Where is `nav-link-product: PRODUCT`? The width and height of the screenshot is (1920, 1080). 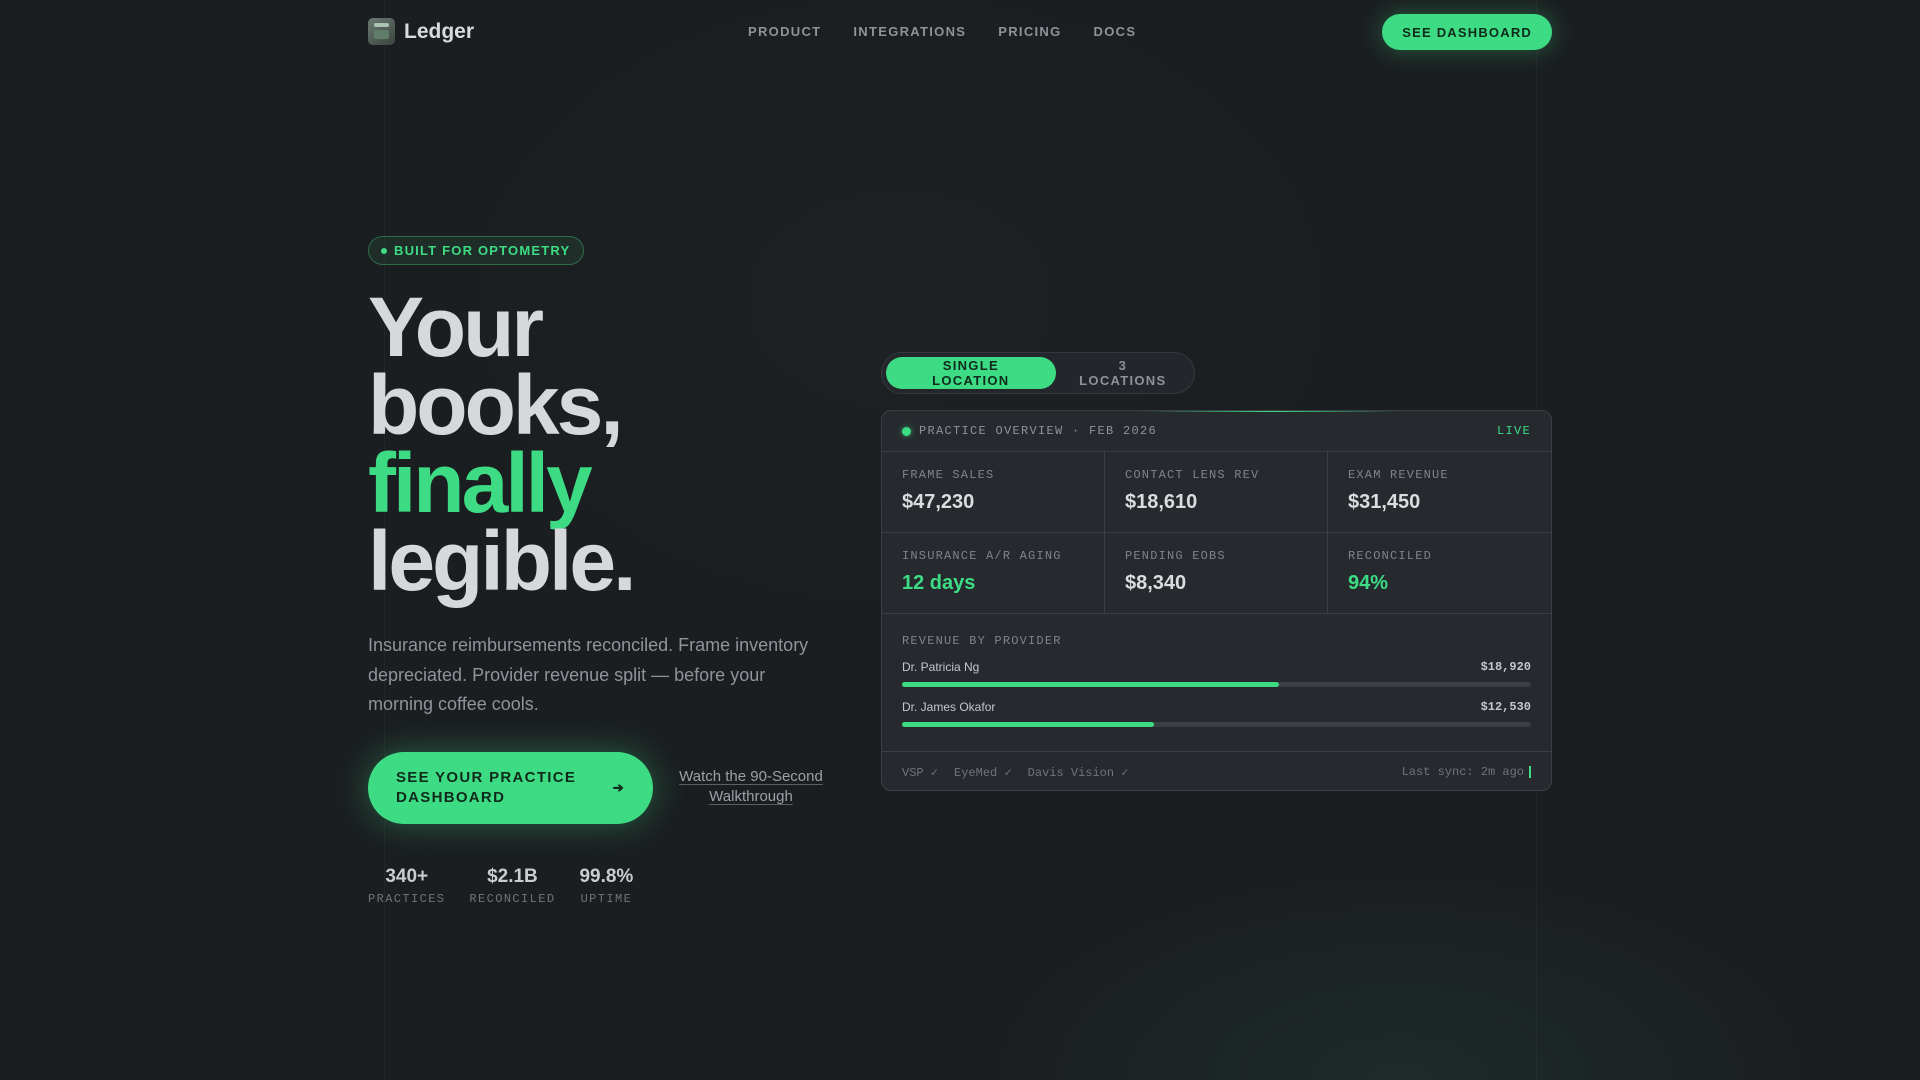 nav-link-product: PRODUCT is located at coordinates (784, 31).